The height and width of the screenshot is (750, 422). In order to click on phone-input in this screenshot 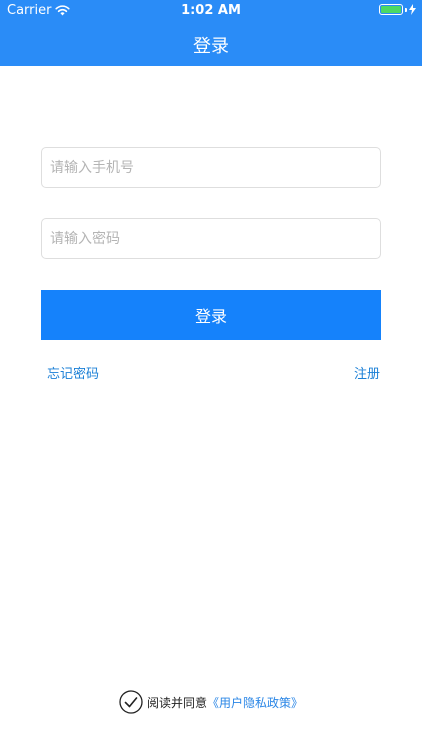, I will do `click(211, 167)`.